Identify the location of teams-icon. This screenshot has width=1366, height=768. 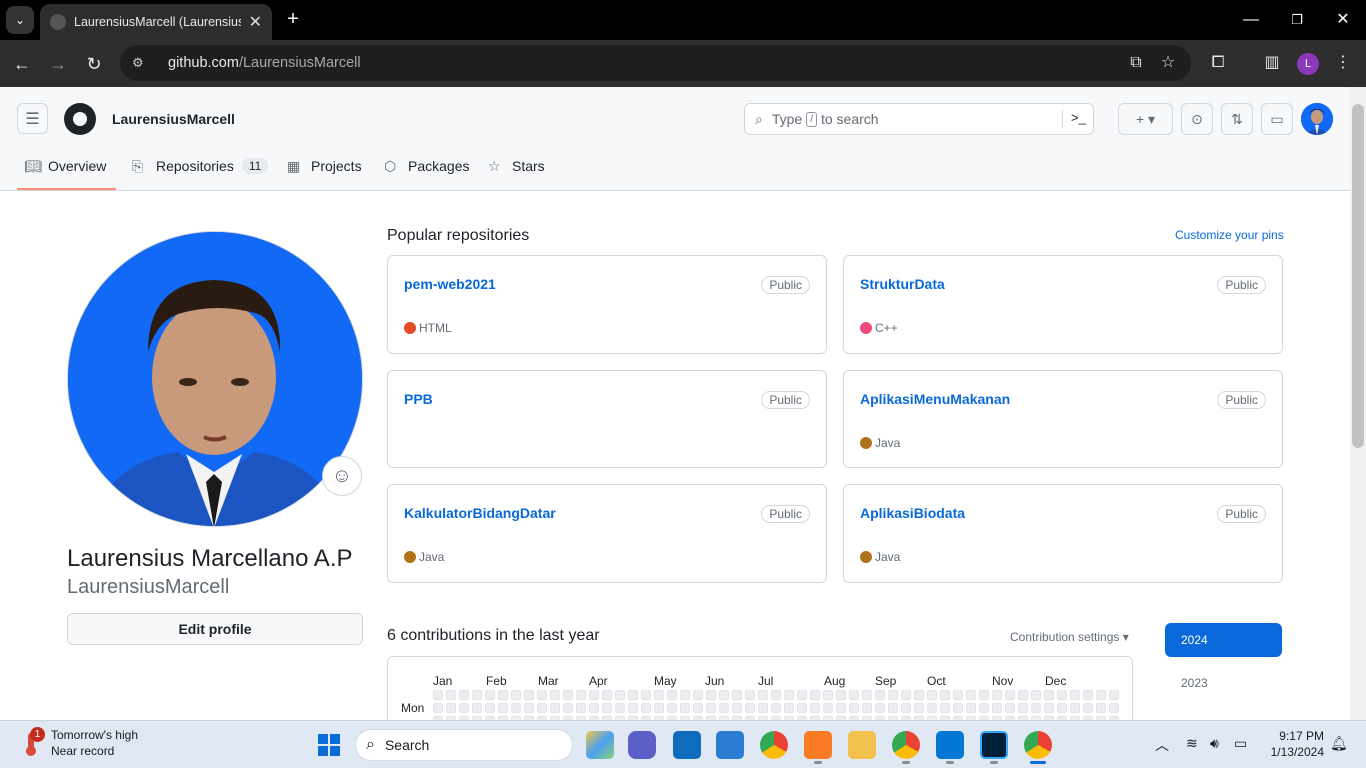
(642, 745).